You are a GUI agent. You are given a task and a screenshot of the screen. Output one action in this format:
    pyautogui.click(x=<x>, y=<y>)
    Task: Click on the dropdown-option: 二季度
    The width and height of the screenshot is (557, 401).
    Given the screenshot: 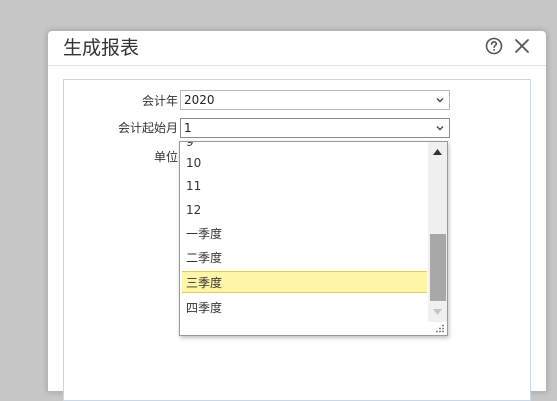 What is the action you would take?
    pyautogui.click(x=304, y=258)
    